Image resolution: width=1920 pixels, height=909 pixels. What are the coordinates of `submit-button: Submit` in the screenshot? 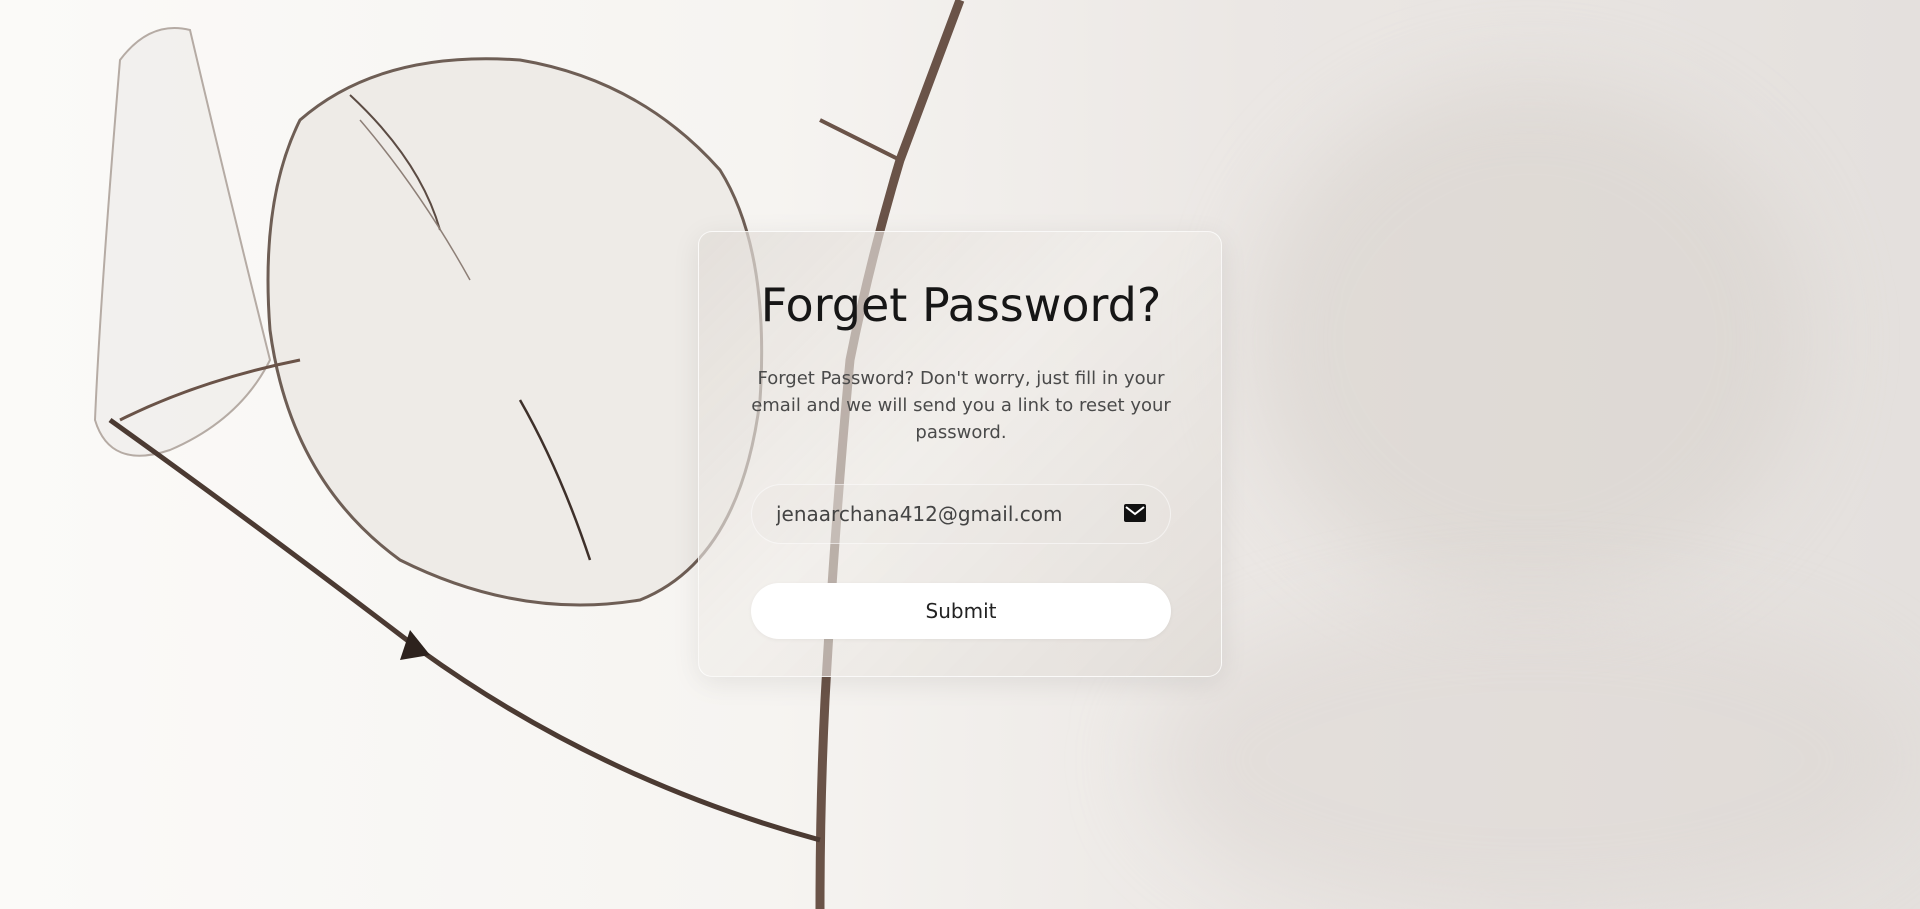 It's located at (961, 611).